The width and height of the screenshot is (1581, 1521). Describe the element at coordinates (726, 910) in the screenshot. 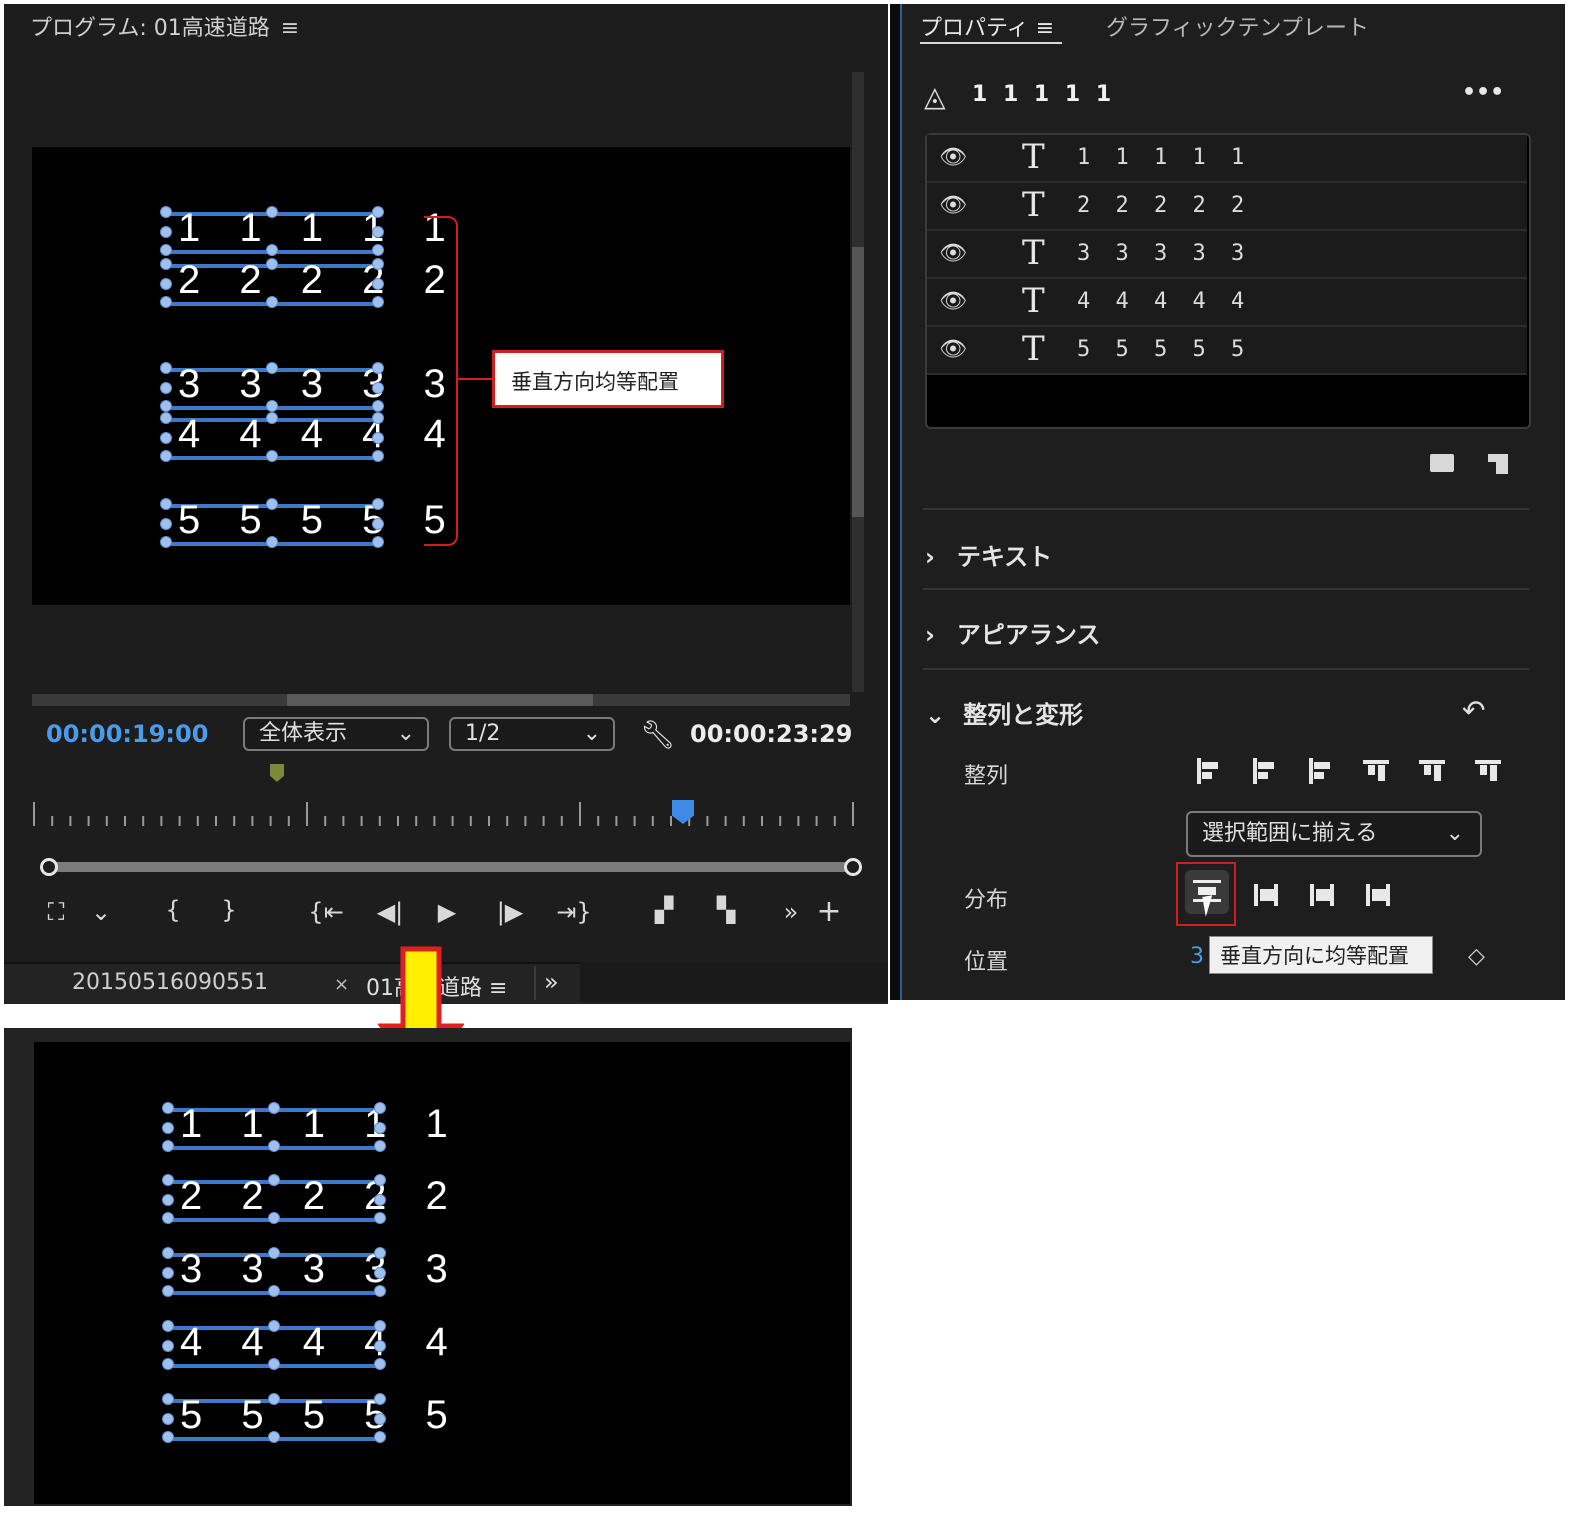

I see `extract-icon: ▚` at that location.